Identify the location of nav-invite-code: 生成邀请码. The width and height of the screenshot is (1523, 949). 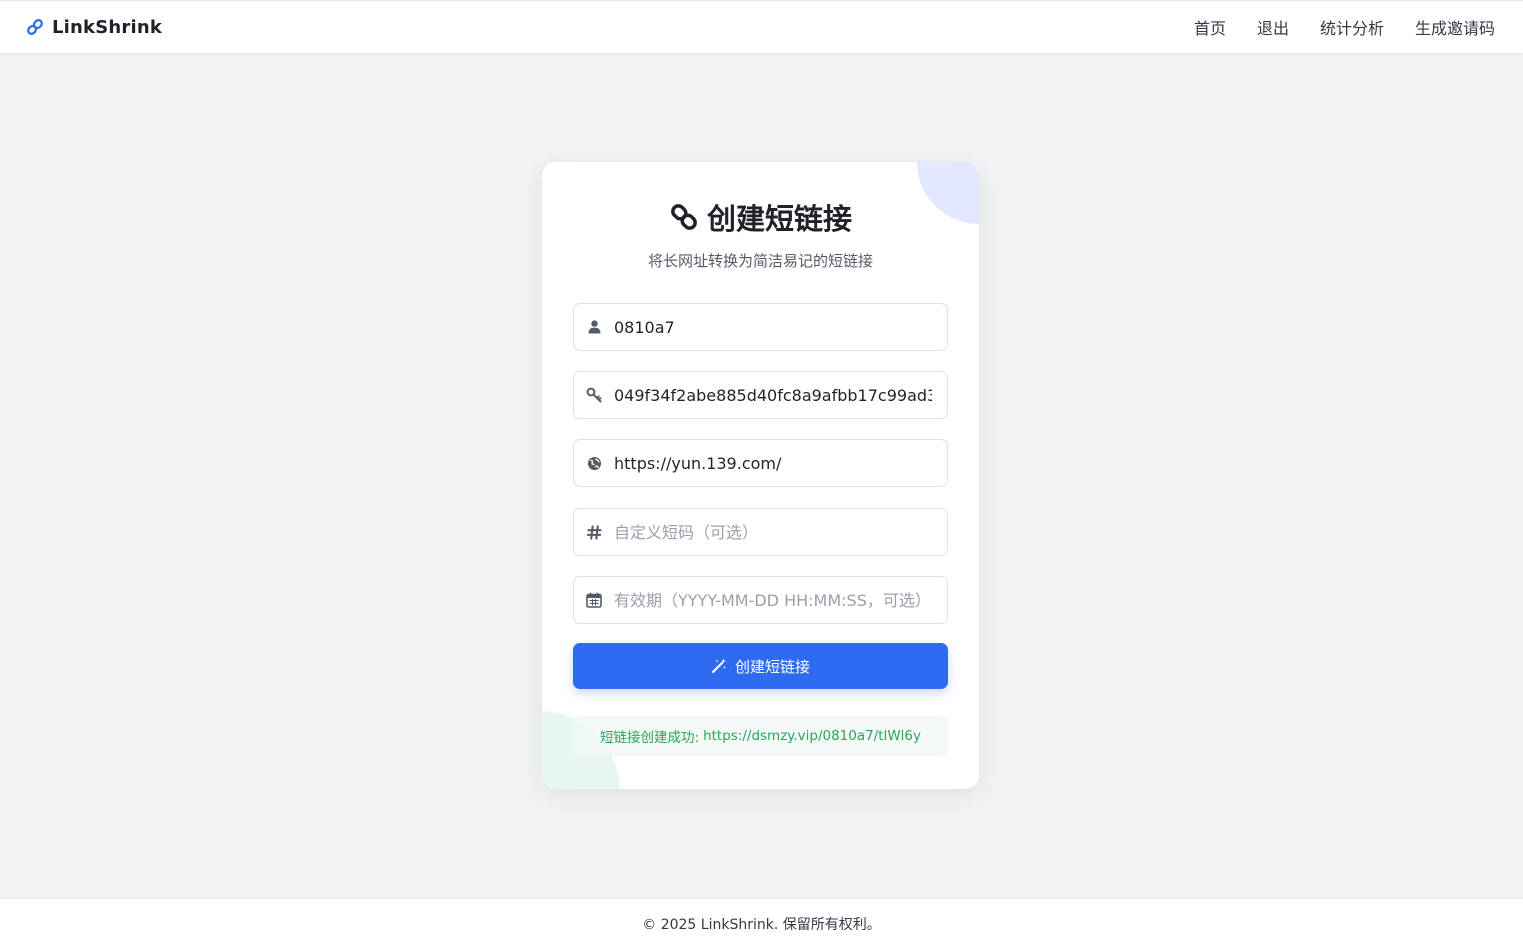
(1455, 27).